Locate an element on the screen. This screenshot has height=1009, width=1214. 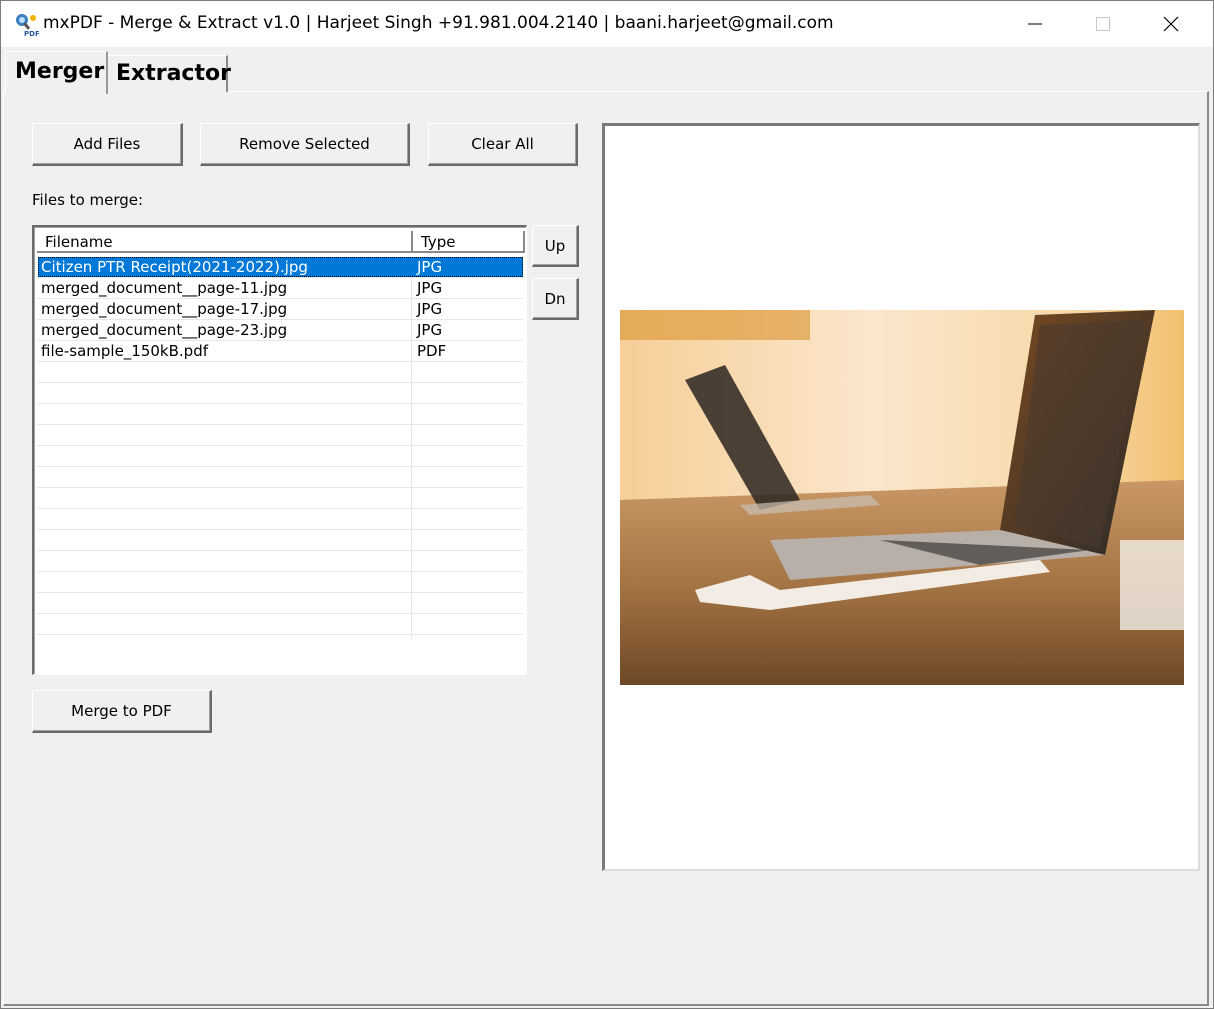
minimize-icon is located at coordinates (1035, 24).